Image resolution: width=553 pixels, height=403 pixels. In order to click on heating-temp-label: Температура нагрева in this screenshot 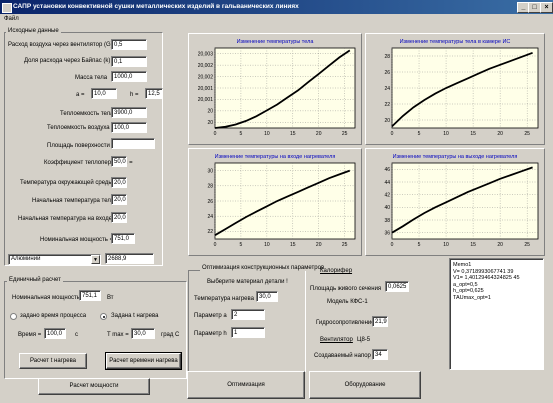, I will do `click(224, 299)`.